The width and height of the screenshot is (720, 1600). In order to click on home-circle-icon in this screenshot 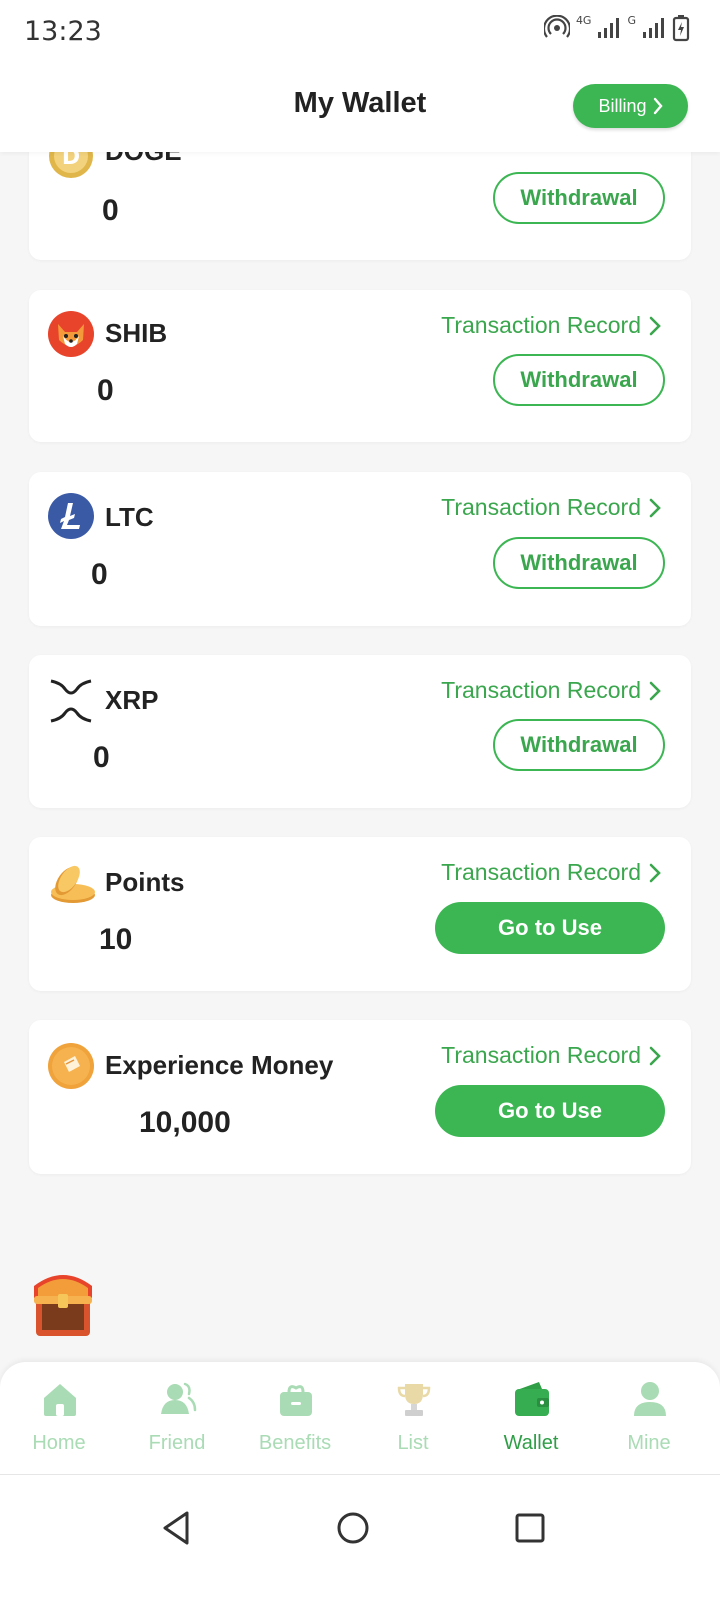, I will do `click(353, 1528)`.